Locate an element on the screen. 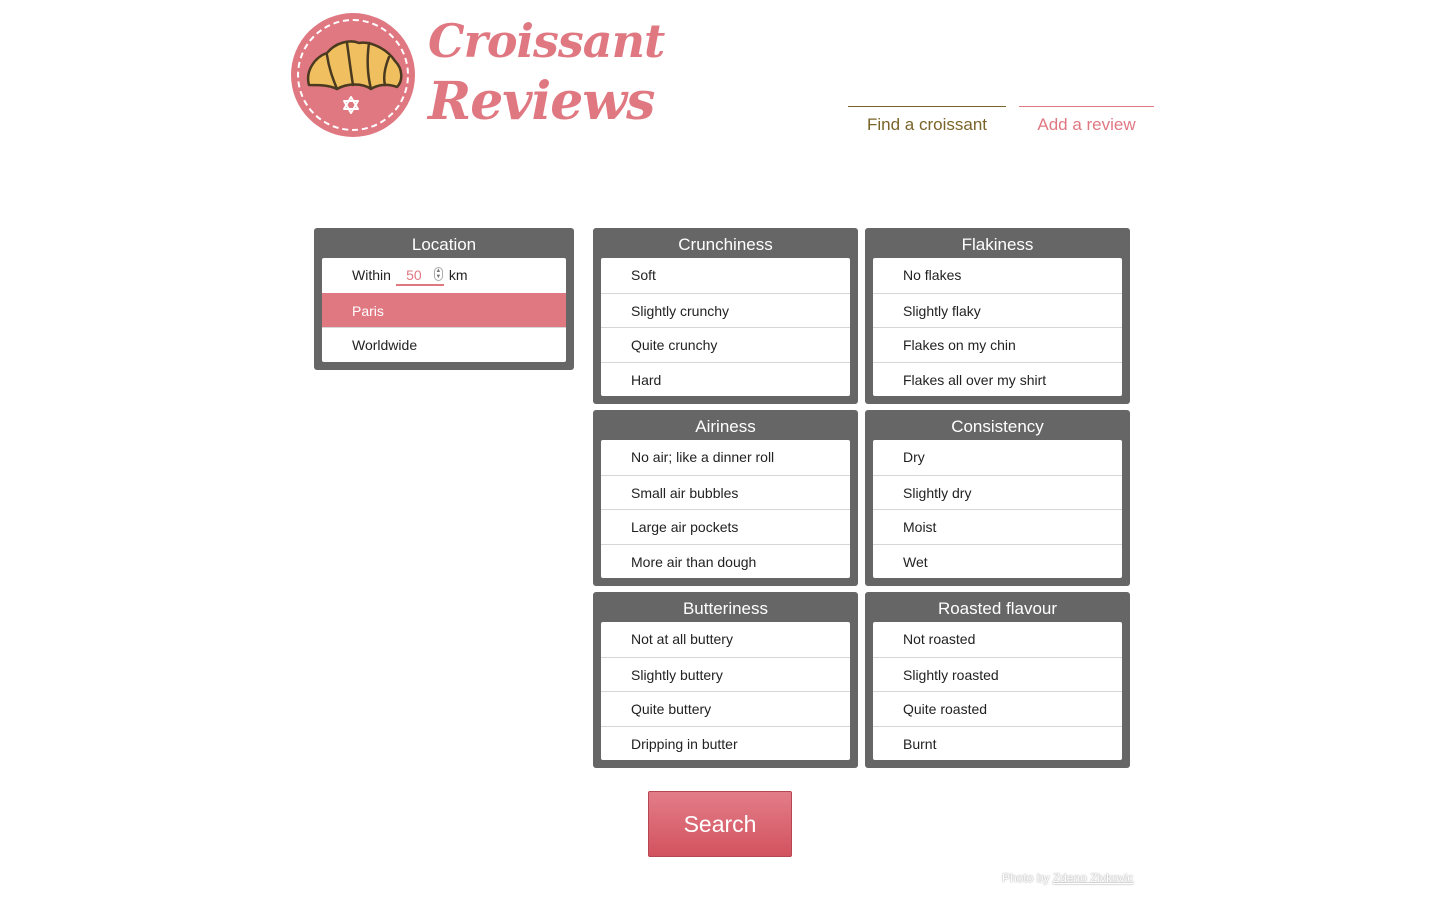 The image size is (1440, 900). within-label: Within is located at coordinates (371, 275).